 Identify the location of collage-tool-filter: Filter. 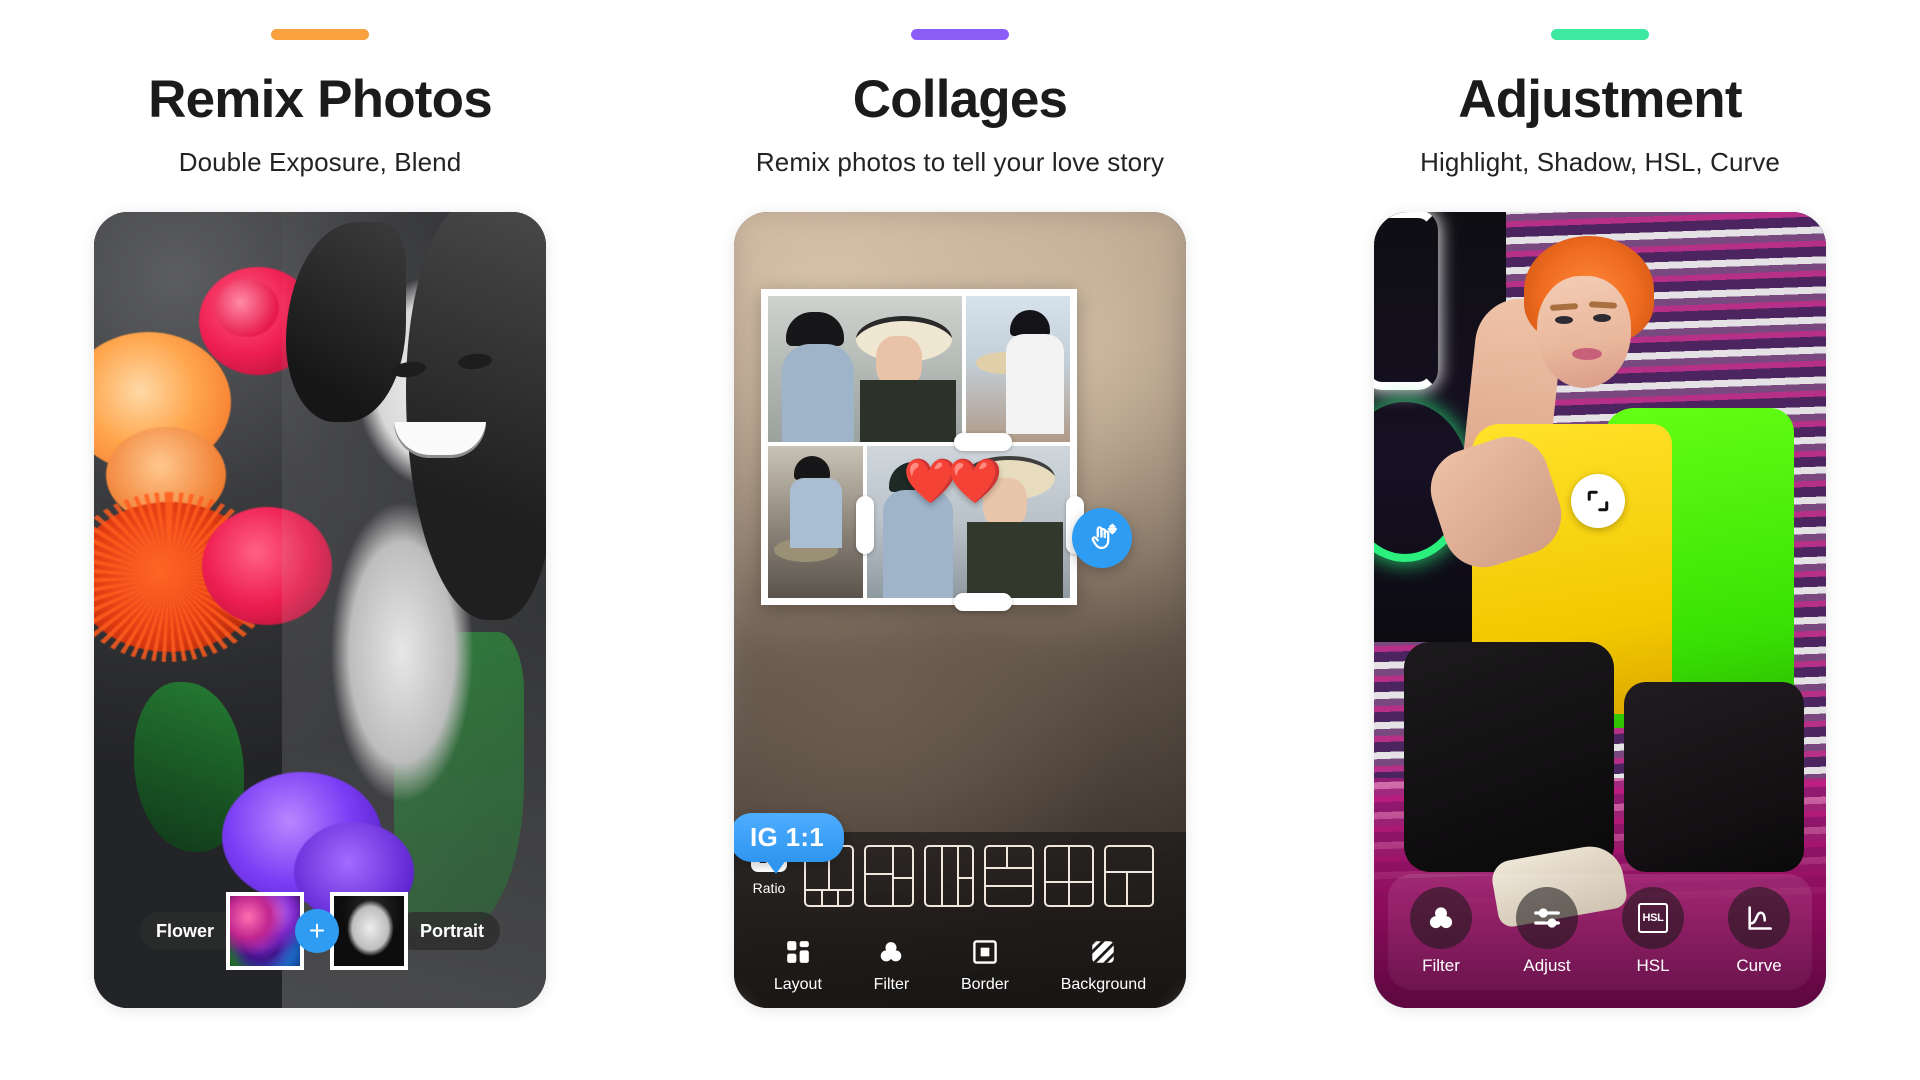
(891, 965).